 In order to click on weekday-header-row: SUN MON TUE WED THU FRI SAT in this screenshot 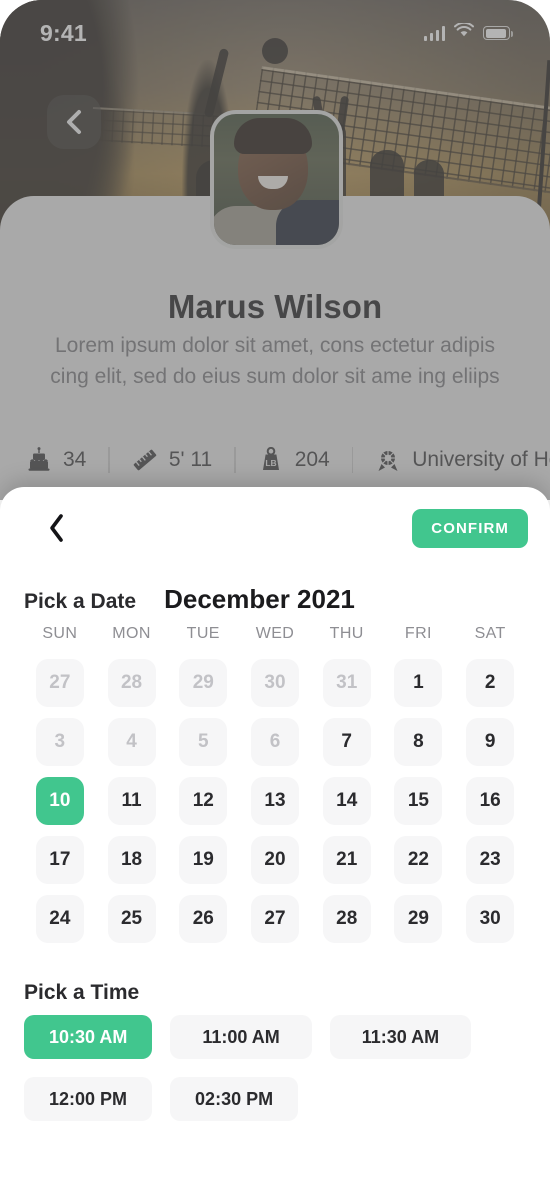, I will do `click(275, 634)`.